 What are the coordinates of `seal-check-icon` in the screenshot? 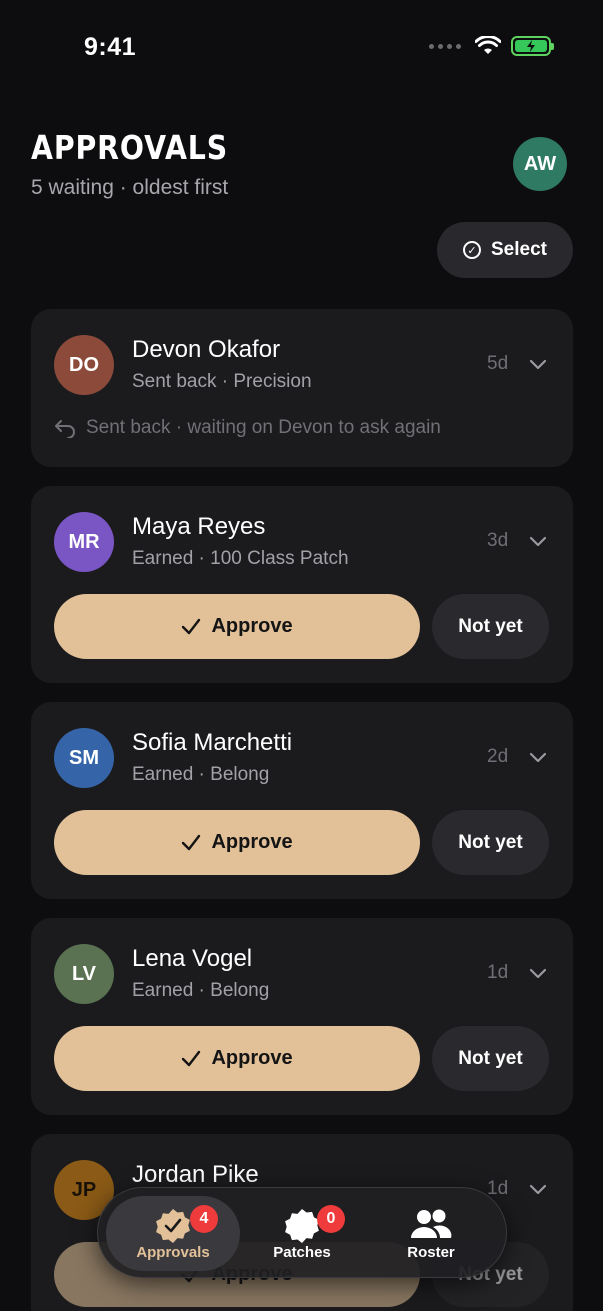 It's located at (173, 1226).